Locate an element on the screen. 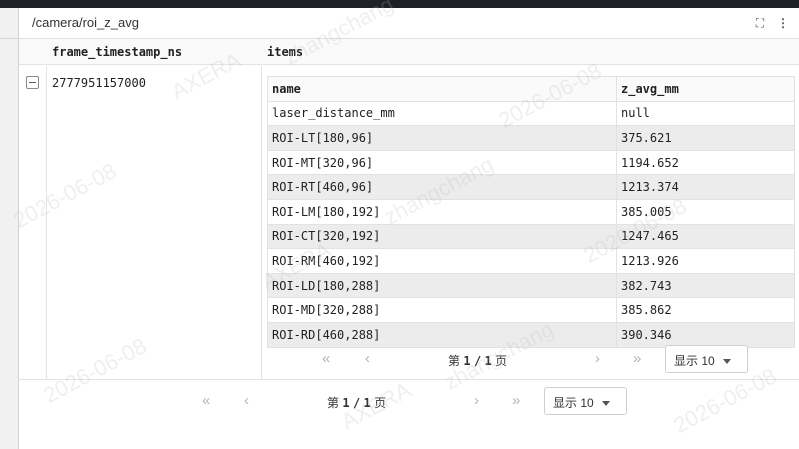 This screenshot has width=799, height=449. table-row: ROI-CT[320,192] 1247.465 is located at coordinates (531, 236).